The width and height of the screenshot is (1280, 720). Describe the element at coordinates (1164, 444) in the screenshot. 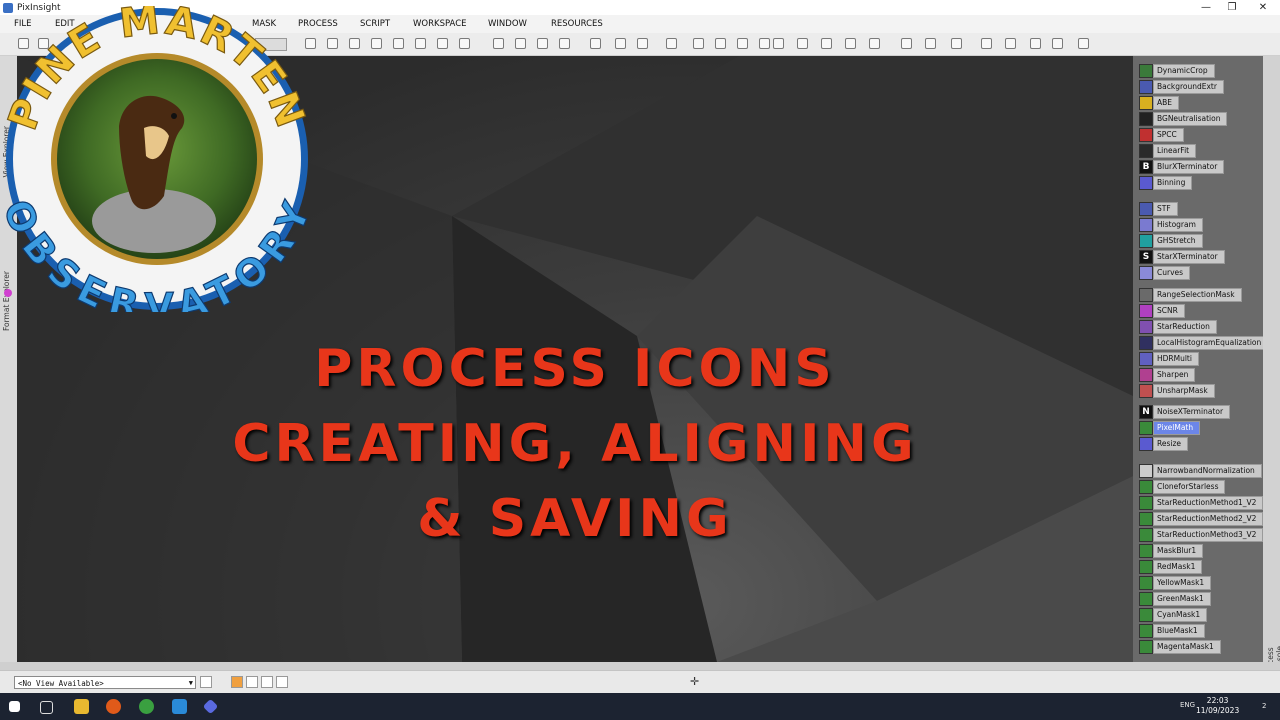

I see `process-icon-resize: Resize` at that location.